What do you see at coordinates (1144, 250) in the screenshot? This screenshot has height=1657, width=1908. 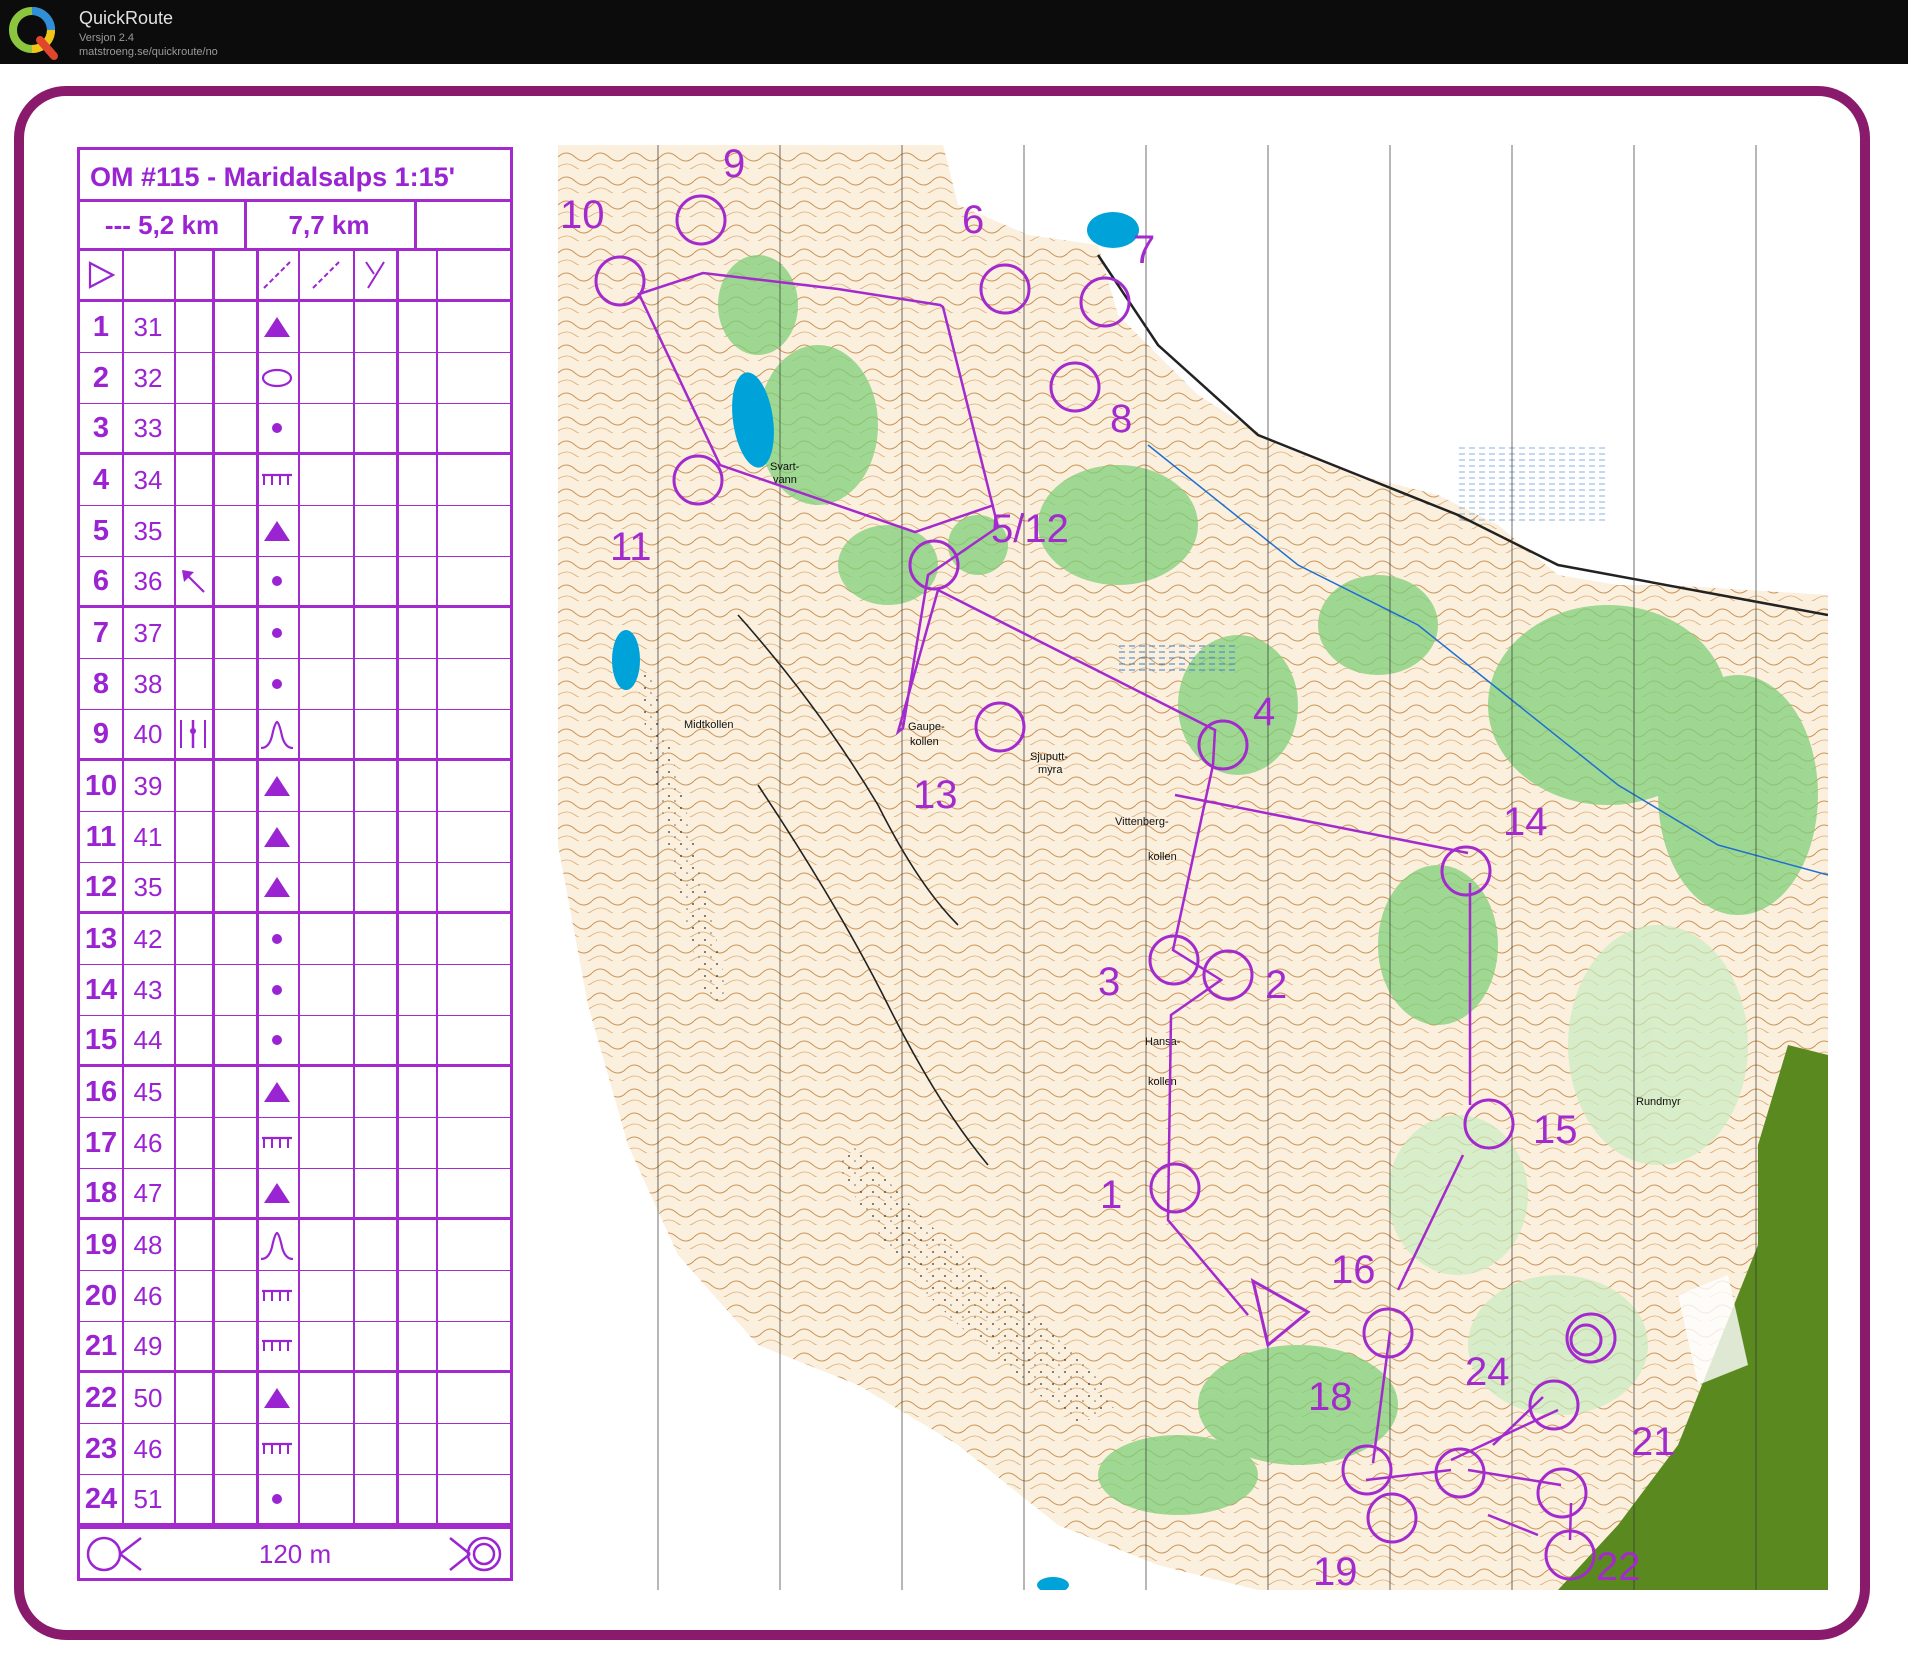 I see `control-label: 7` at bounding box center [1144, 250].